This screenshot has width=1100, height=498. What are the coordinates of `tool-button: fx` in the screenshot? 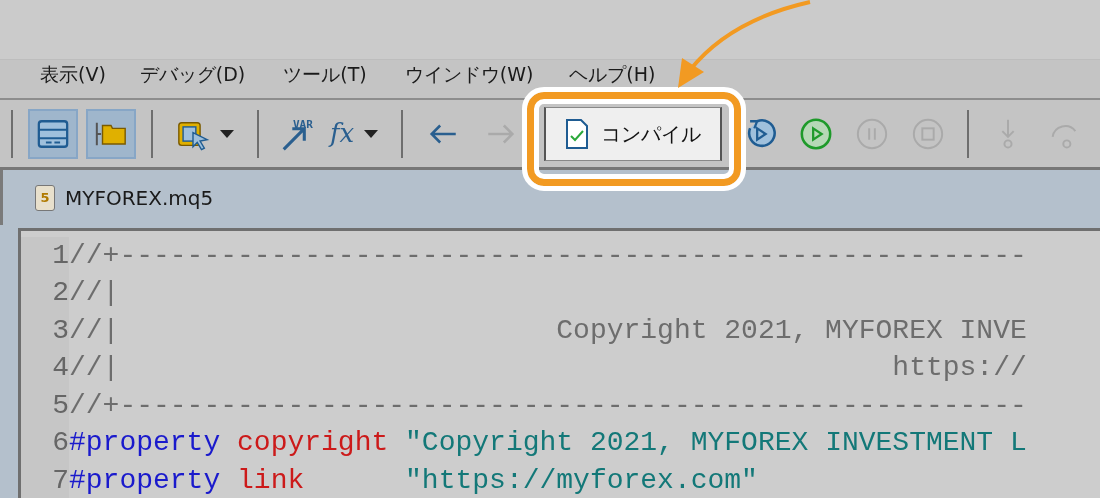 It's located at (354, 133).